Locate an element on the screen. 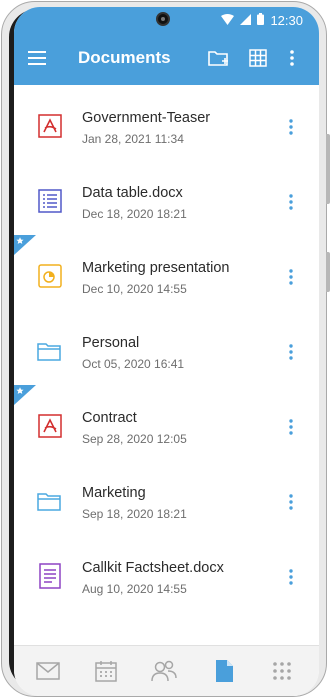 The image size is (330, 700). document-date: Sep 18, 2020 18:21 is located at coordinates (134, 514).